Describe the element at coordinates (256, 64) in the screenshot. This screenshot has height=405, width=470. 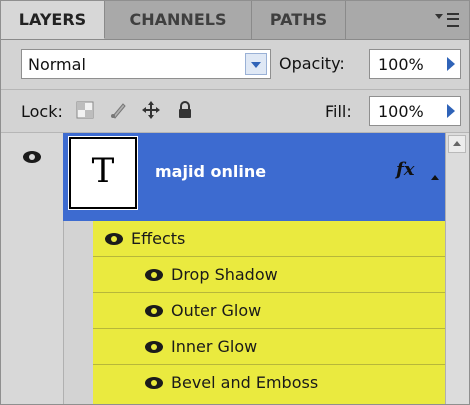
I see `dropdown-arrow-icon` at that location.